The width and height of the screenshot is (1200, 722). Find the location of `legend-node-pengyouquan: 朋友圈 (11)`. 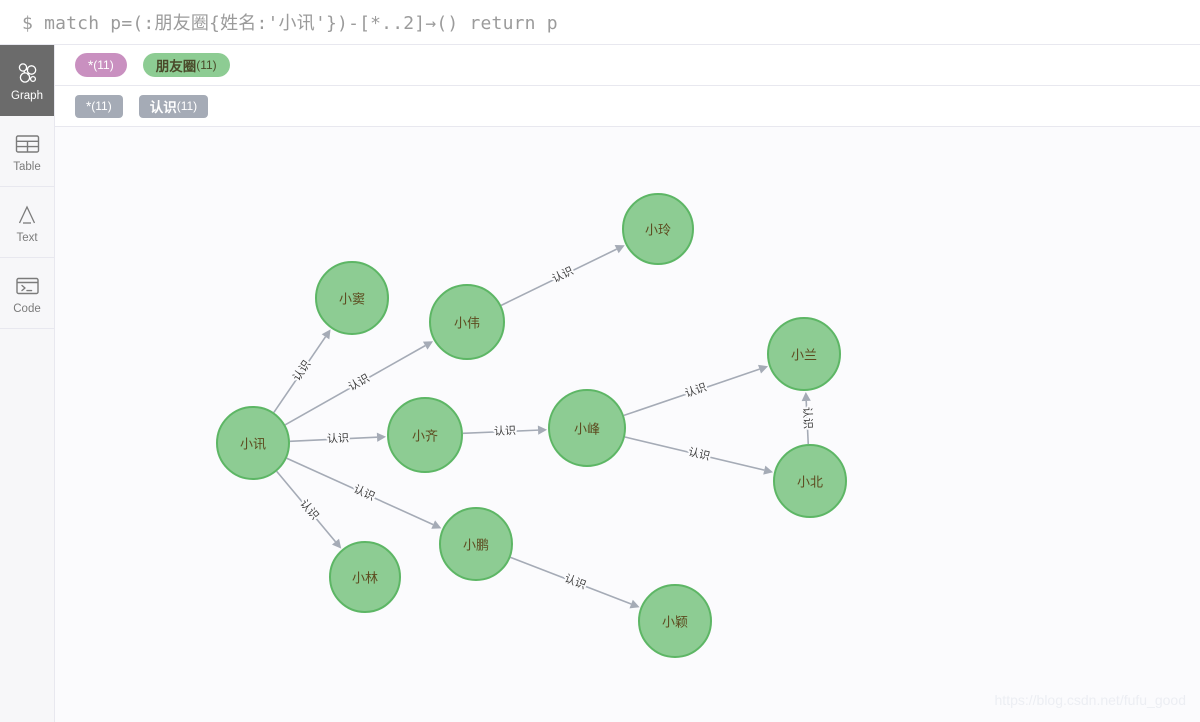

legend-node-pengyouquan: 朋友圈 (11) is located at coordinates (186, 65).